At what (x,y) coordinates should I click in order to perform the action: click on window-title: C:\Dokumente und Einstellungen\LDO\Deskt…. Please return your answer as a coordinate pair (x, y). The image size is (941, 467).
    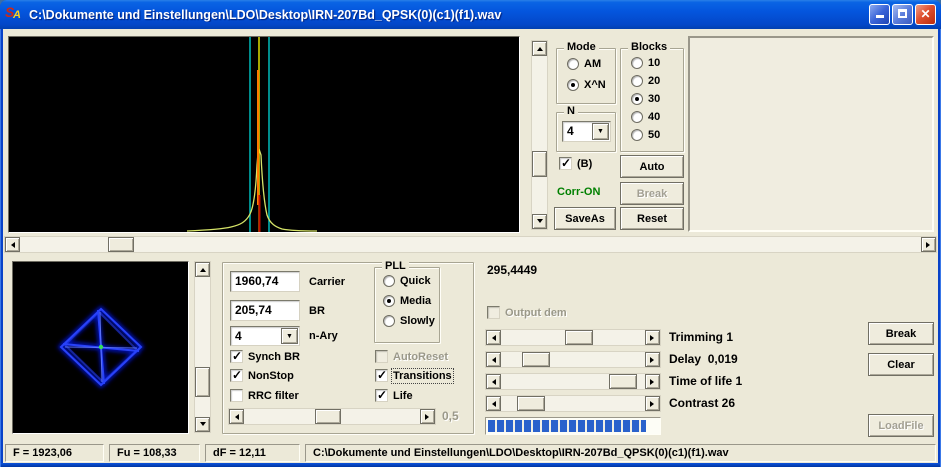
    Looking at the image, I should click on (265, 14).